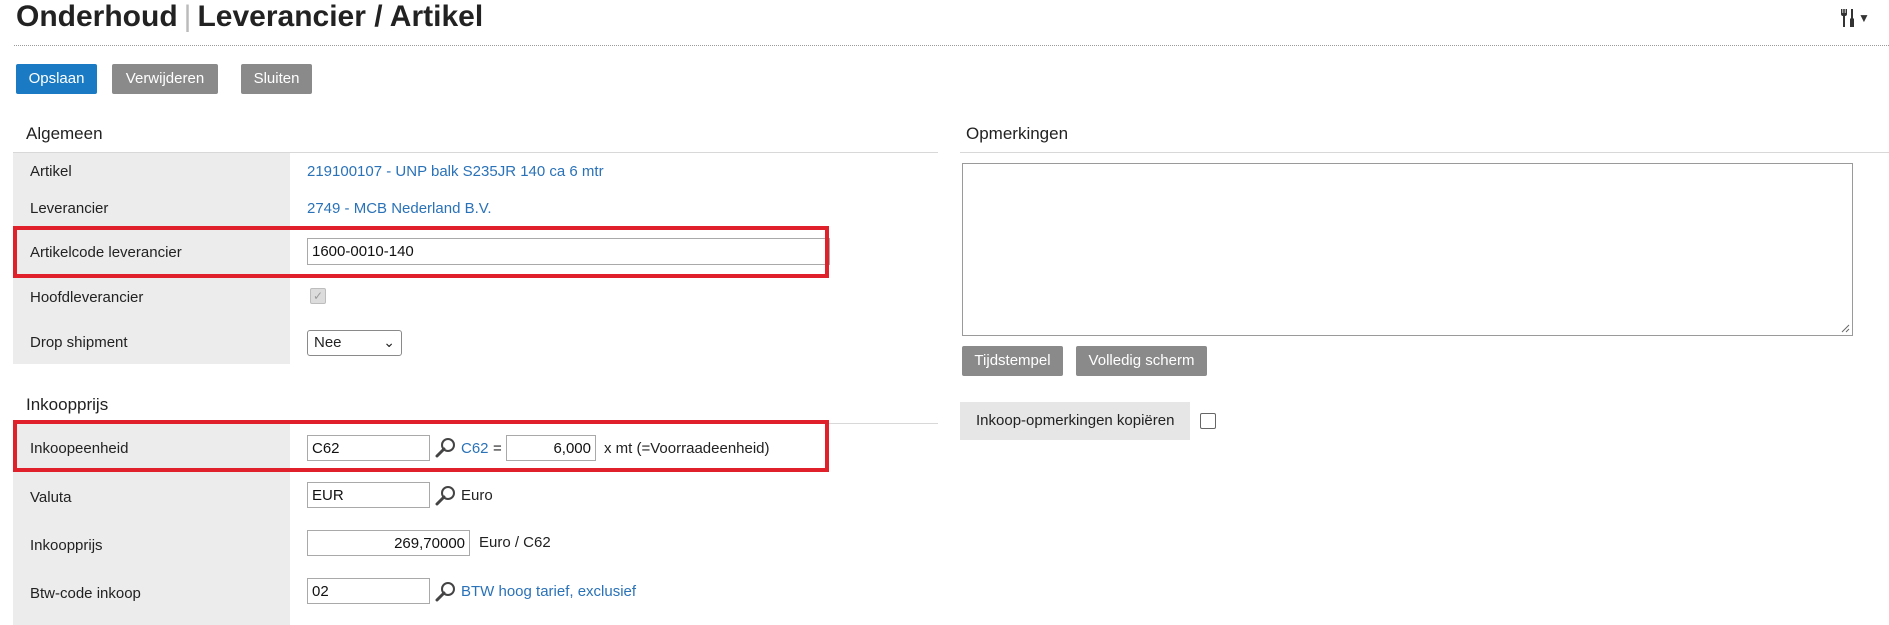 The image size is (1889, 625). I want to click on copy-remarks-checkbox, so click(1208, 421).